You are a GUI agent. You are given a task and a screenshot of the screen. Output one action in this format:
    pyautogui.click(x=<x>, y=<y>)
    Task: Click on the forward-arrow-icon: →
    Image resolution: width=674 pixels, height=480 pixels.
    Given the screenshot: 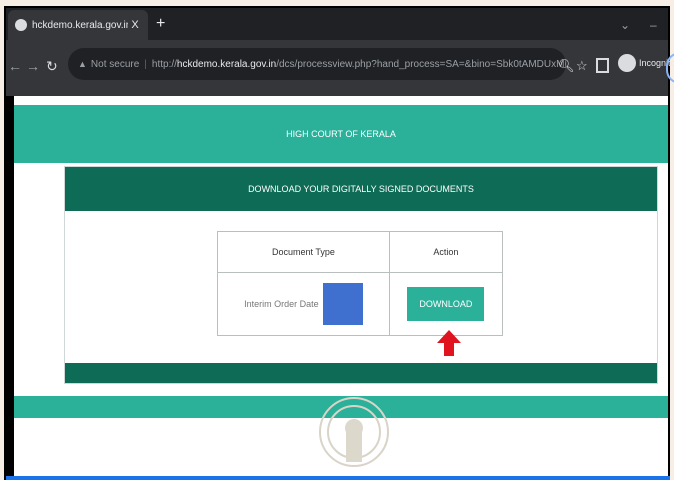 What is the action you would take?
    pyautogui.click(x=33, y=66)
    